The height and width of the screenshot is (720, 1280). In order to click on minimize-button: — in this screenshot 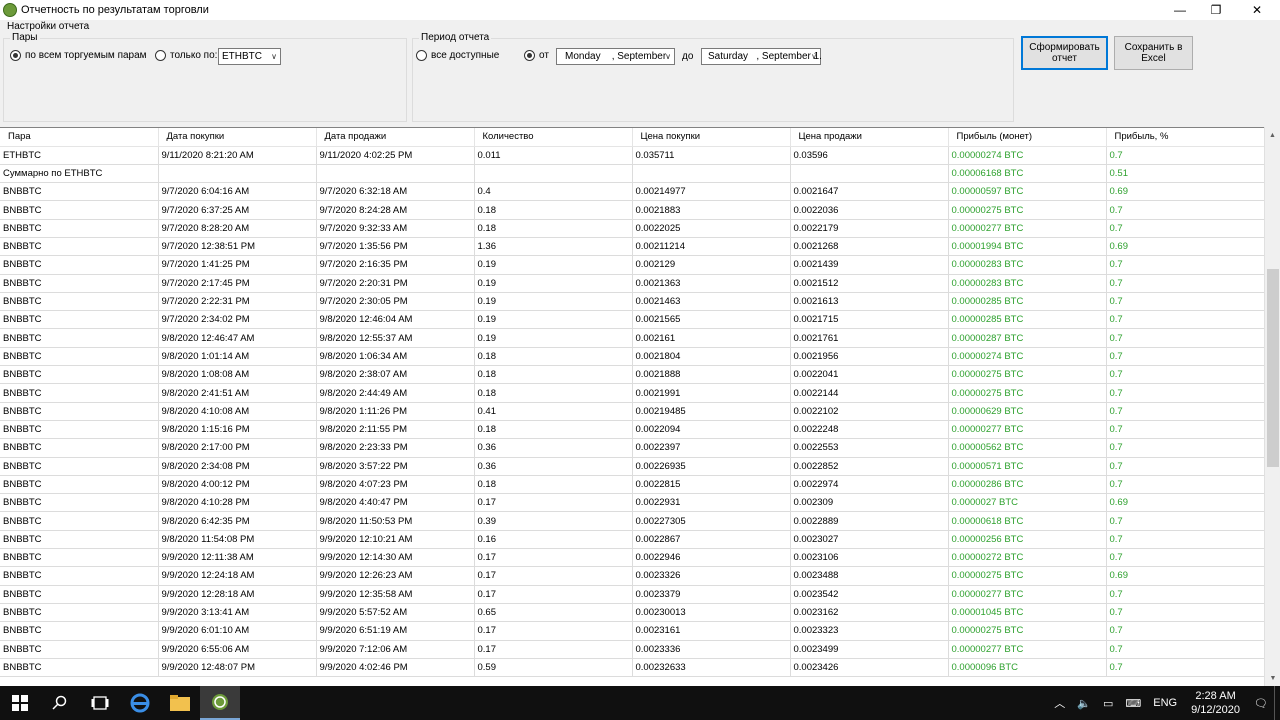, I will do `click(1180, 10)`.